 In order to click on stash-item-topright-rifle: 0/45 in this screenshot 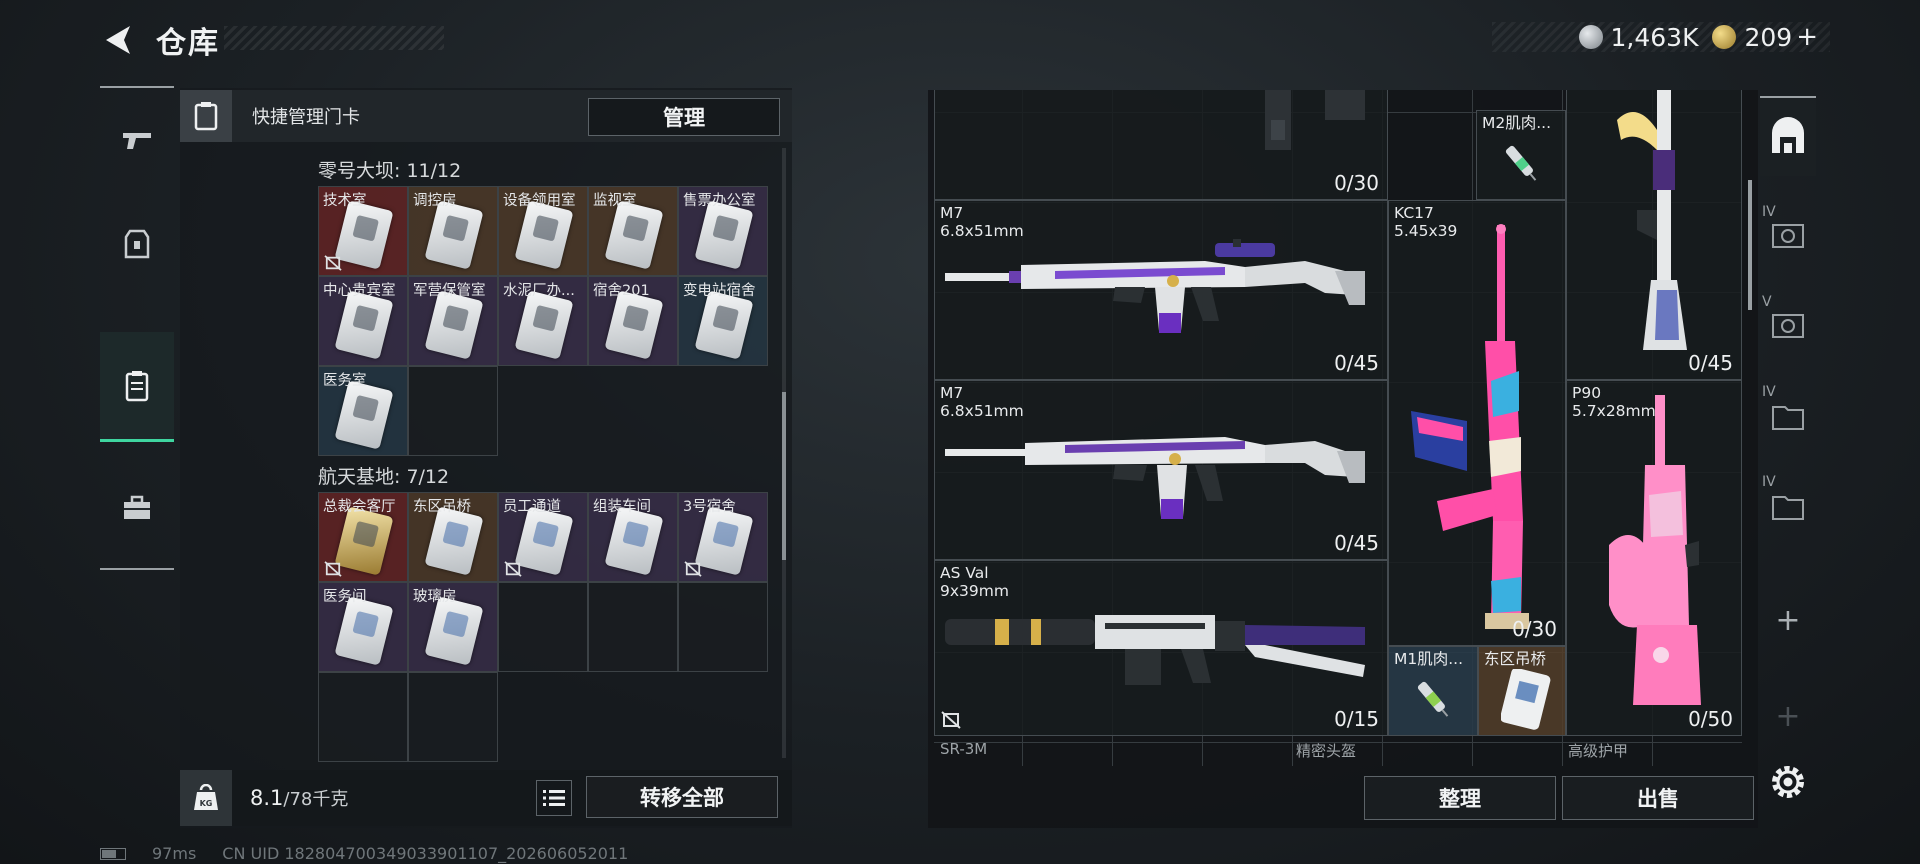, I will do `click(1654, 235)`.